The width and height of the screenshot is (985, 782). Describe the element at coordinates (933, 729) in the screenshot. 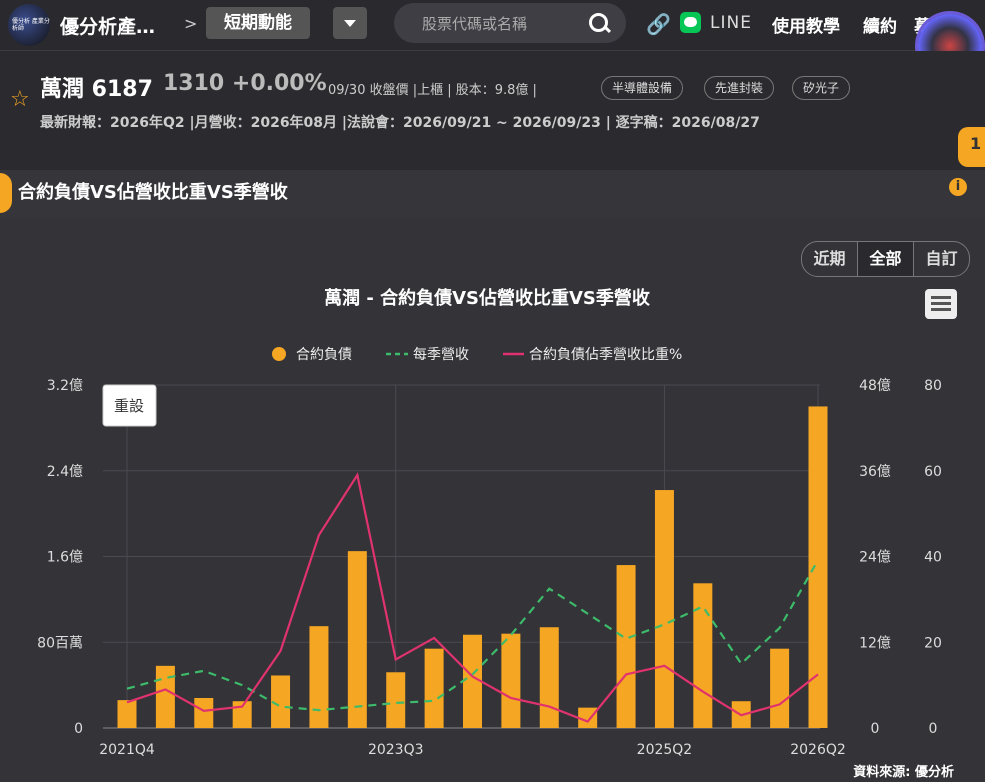

I see `y-right-inner-tick: 0` at that location.